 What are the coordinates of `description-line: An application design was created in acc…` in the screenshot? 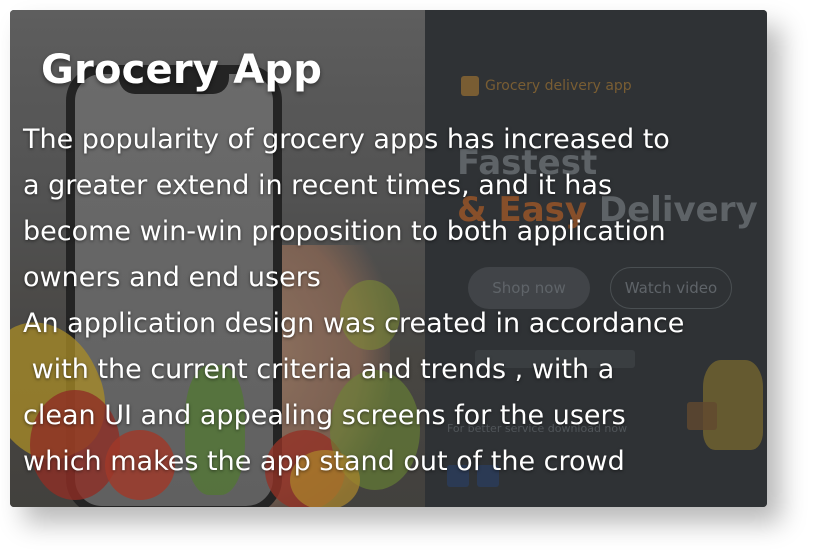 It's located at (354, 323).